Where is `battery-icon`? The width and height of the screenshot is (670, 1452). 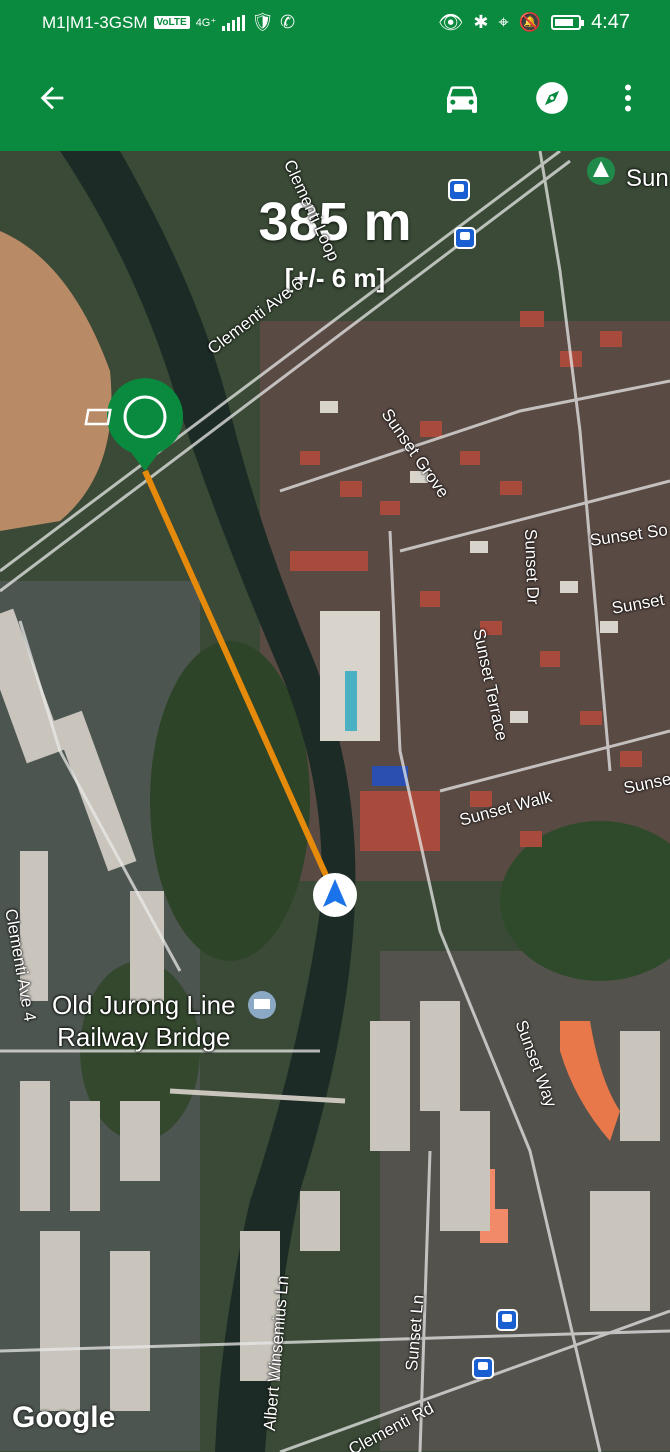 battery-icon is located at coordinates (568, 22).